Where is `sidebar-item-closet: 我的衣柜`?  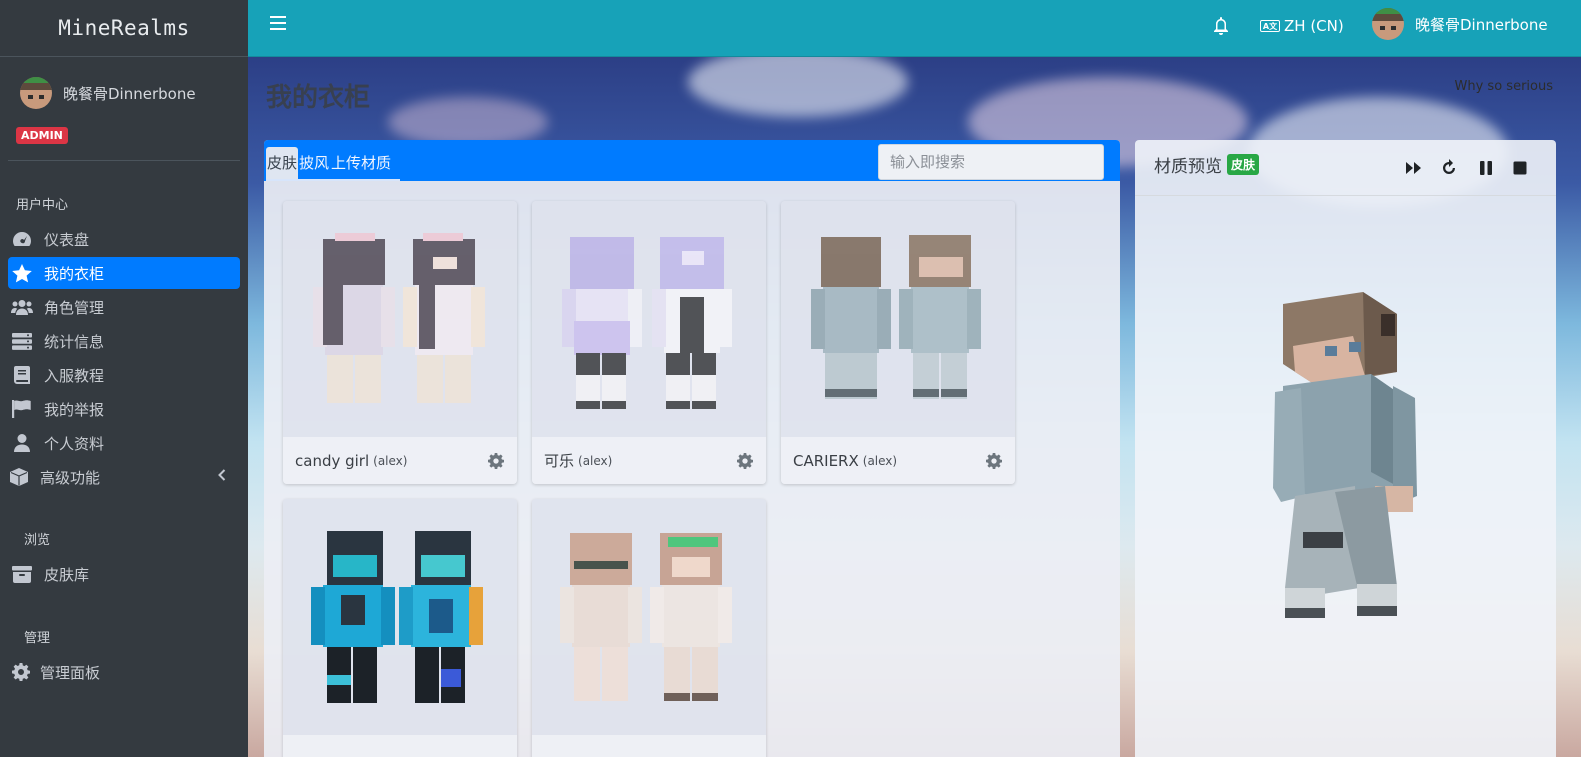 sidebar-item-closet: 我的衣柜 is located at coordinates (124, 273).